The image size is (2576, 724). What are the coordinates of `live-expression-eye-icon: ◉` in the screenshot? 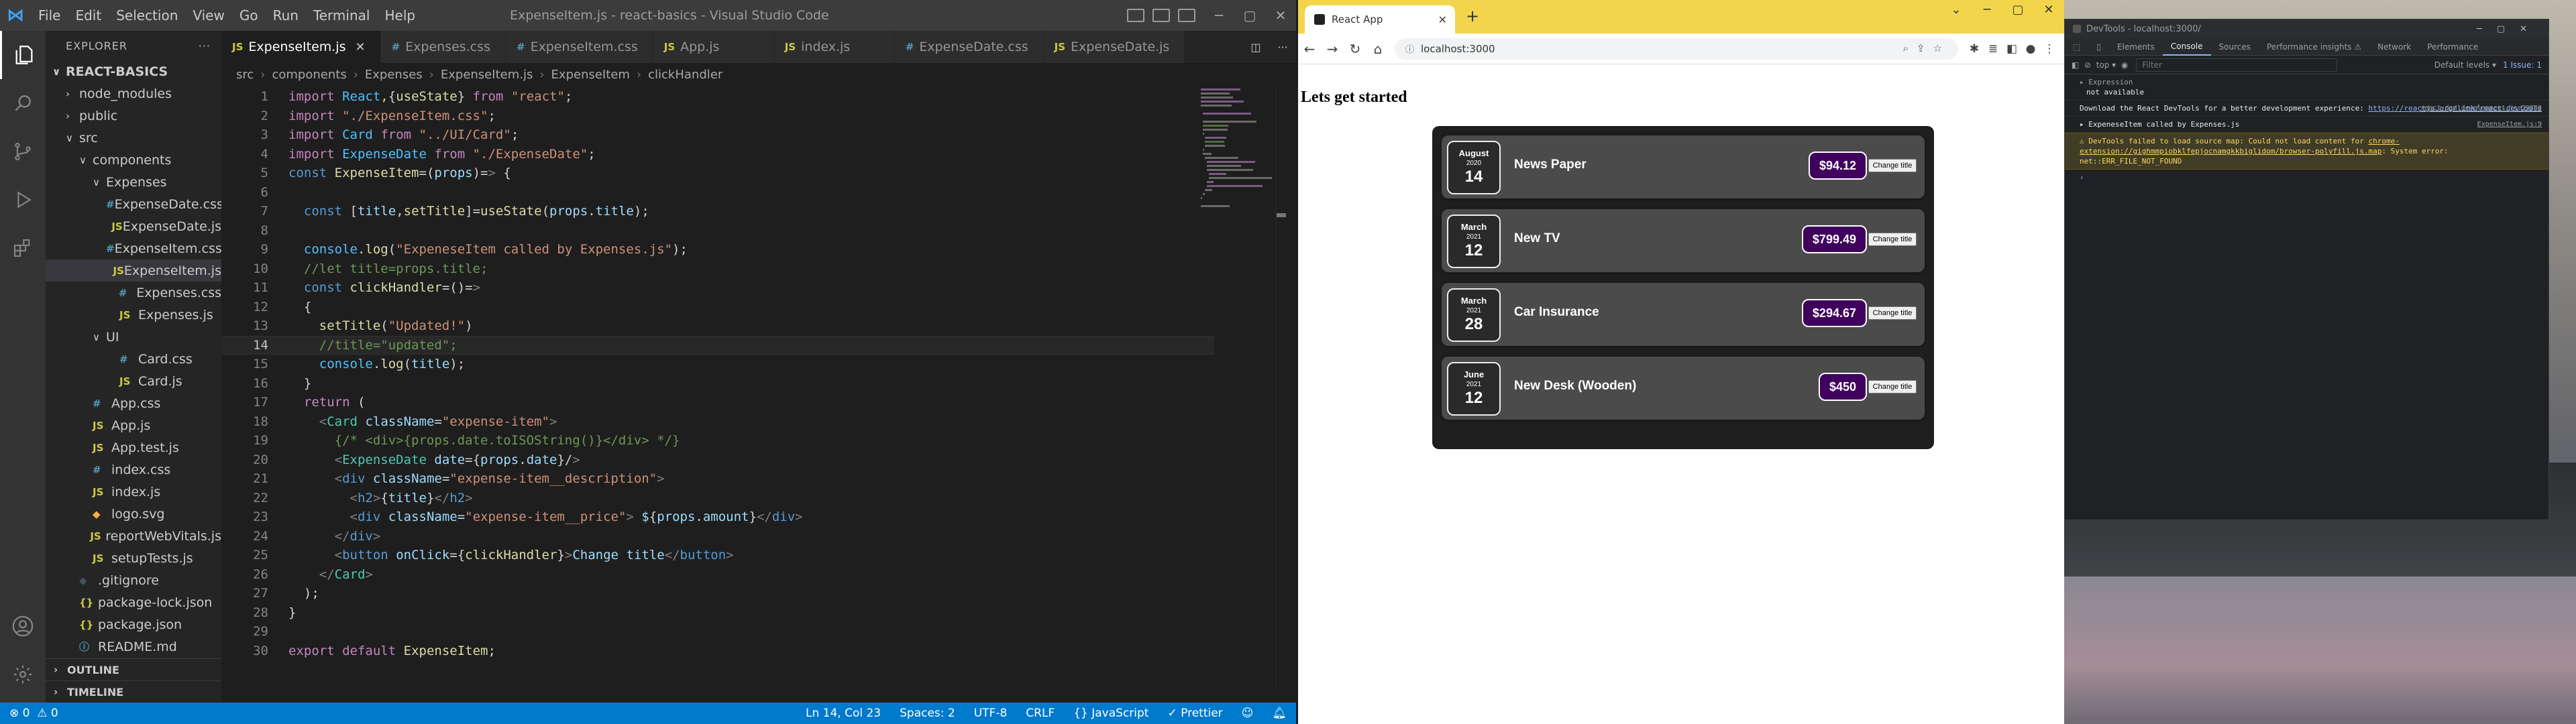 It's located at (2124, 65).